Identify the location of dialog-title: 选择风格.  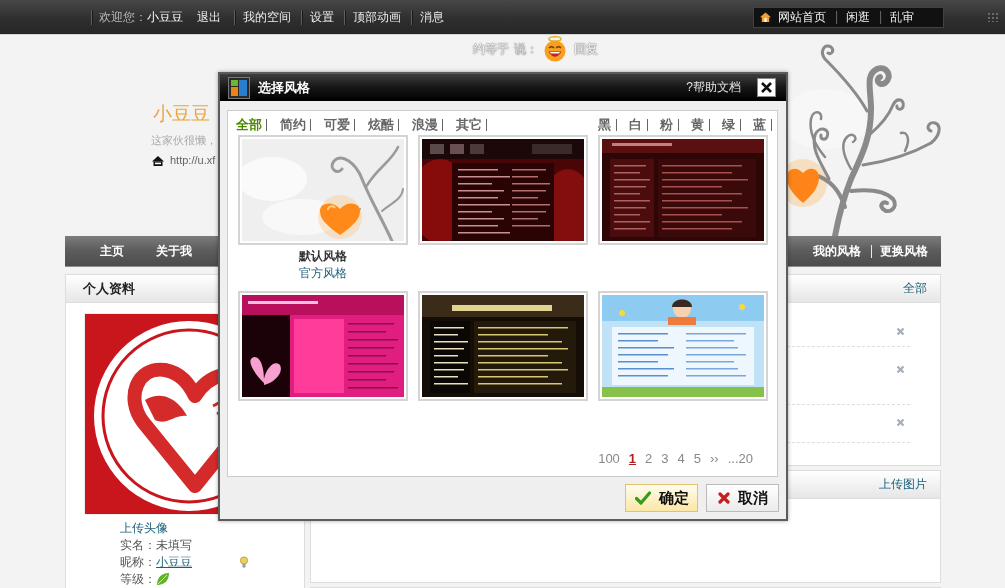
(284, 87).